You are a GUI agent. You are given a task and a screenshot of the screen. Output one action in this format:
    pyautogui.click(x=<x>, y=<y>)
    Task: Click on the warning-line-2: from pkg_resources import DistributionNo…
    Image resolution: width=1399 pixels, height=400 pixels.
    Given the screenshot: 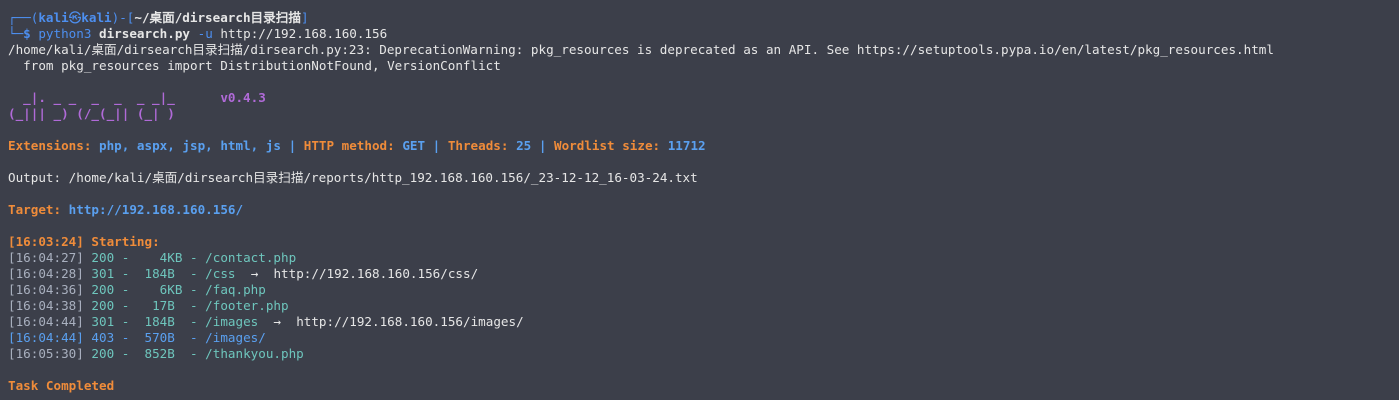 What is the action you would take?
    pyautogui.click(x=254, y=65)
    